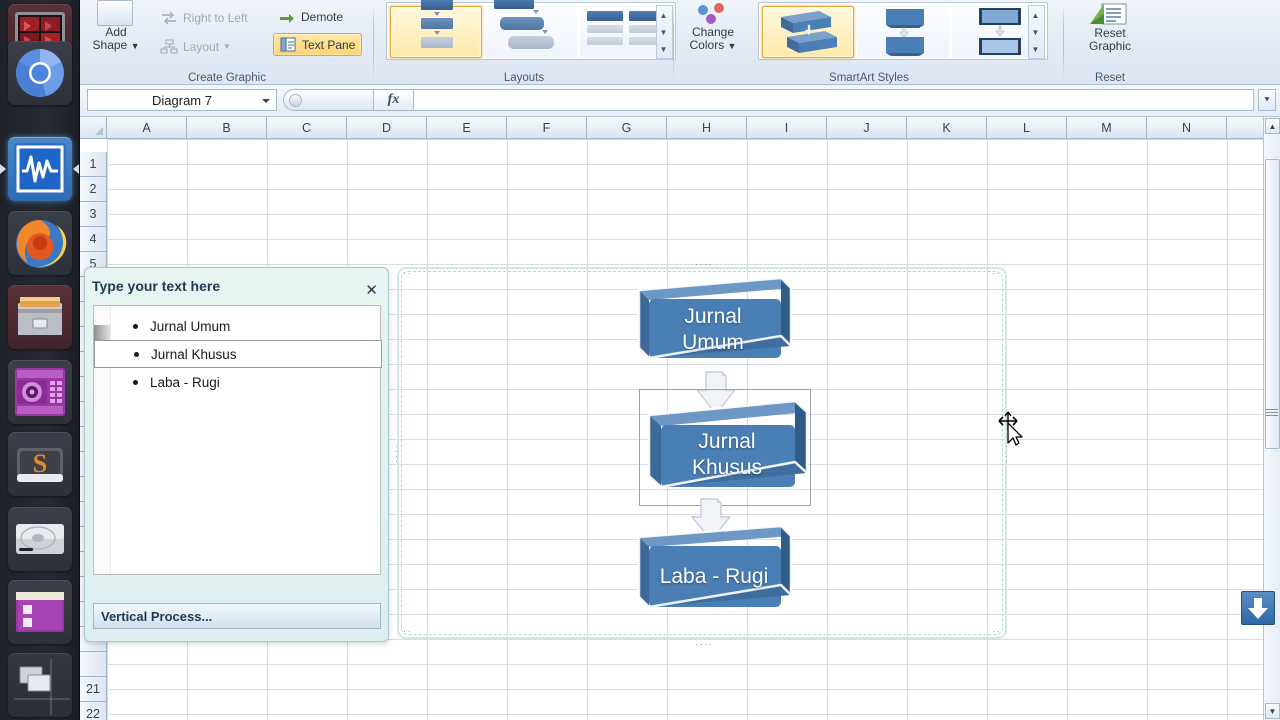 This screenshot has width=1280, height=720. What do you see at coordinates (1272, 711) in the screenshot?
I see `scroll-down-icon: ▼` at bounding box center [1272, 711].